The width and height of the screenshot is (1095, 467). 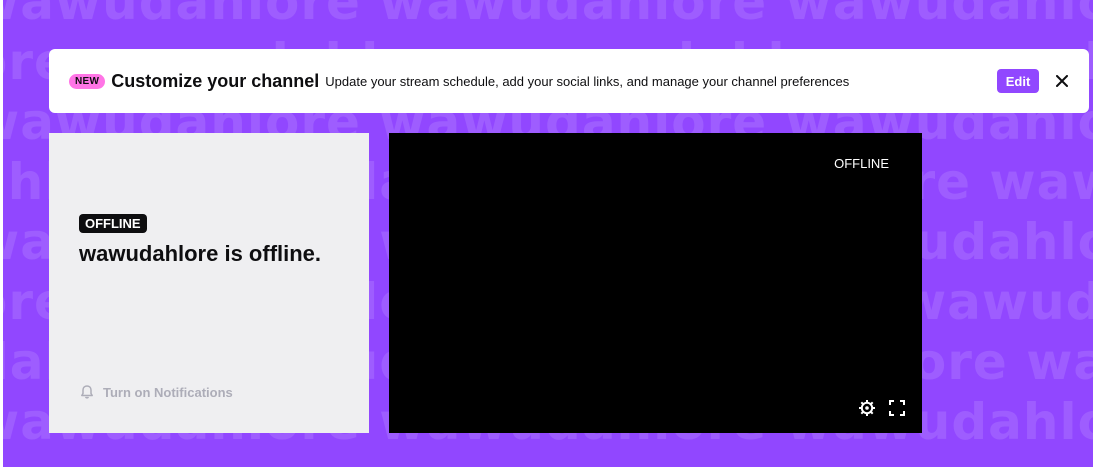 What do you see at coordinates (168, 392) in the screenshot?
I see `notifications-label: Turn on Notifications` at bounding box center [168, 392].